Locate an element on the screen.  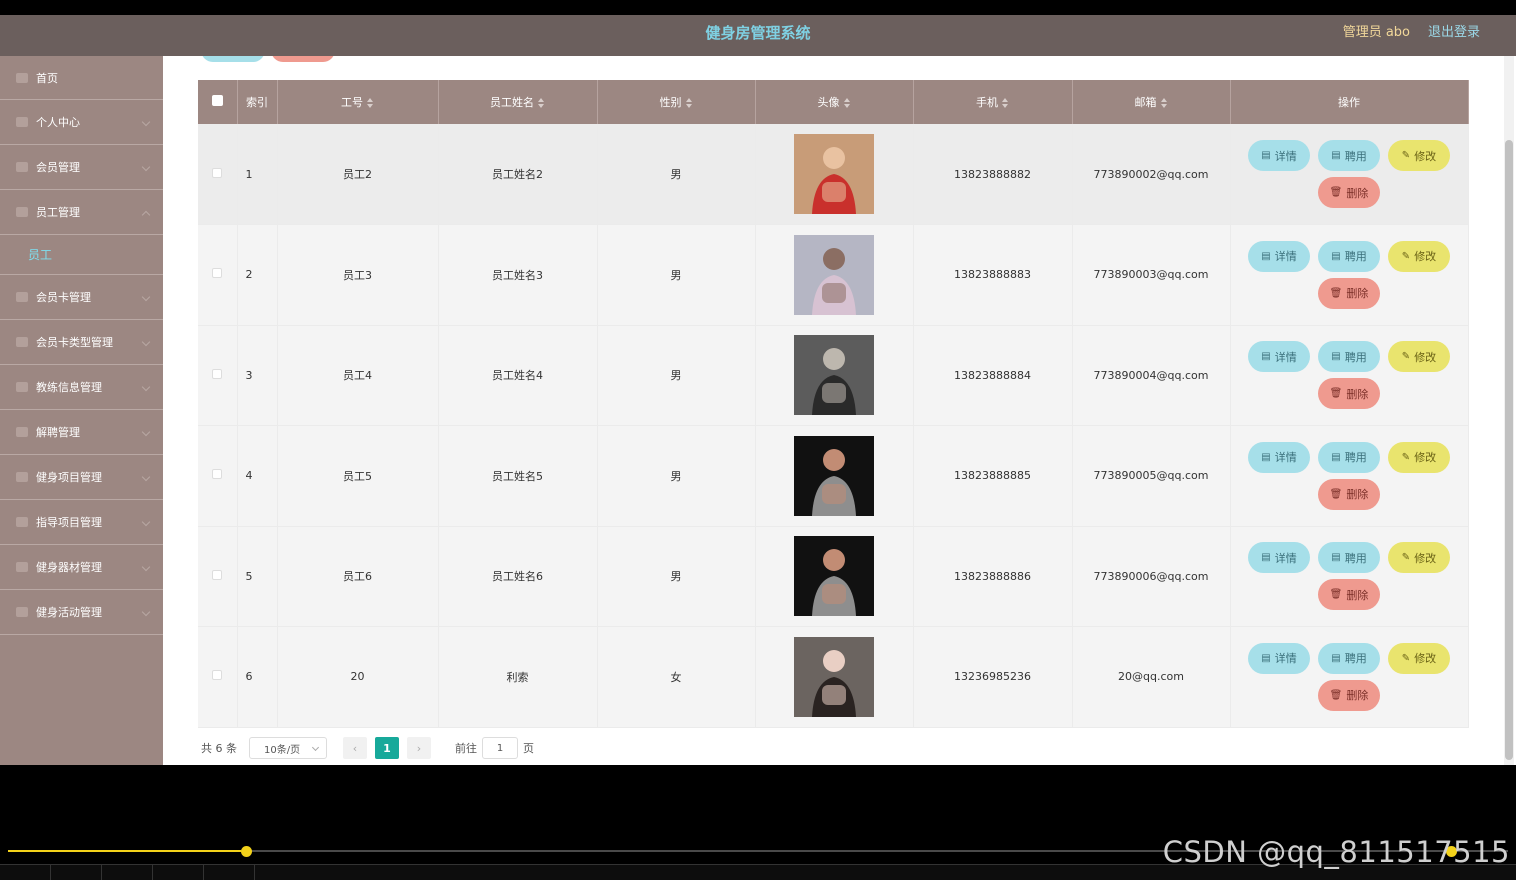
header-emp-no: 工号 is located at coordinates (358, 102).